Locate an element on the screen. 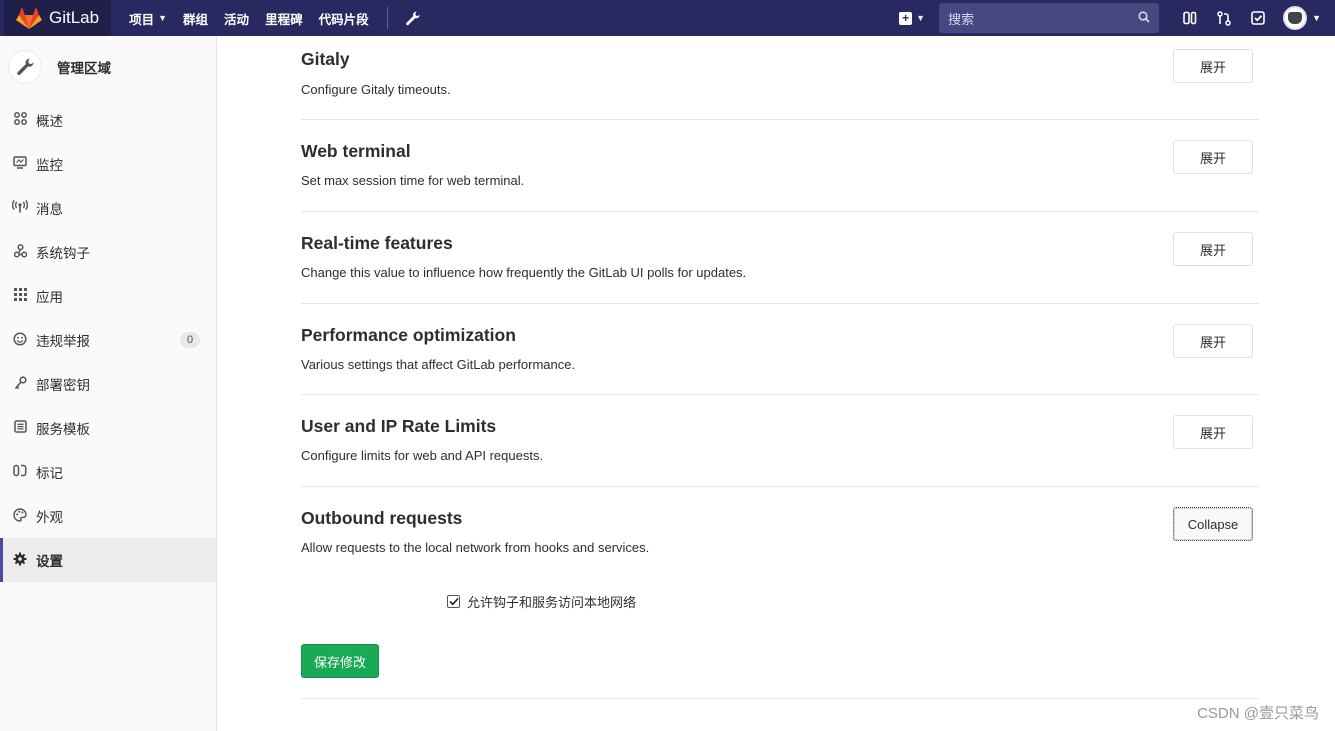  palette-icon is located at coordinates (20, 516).